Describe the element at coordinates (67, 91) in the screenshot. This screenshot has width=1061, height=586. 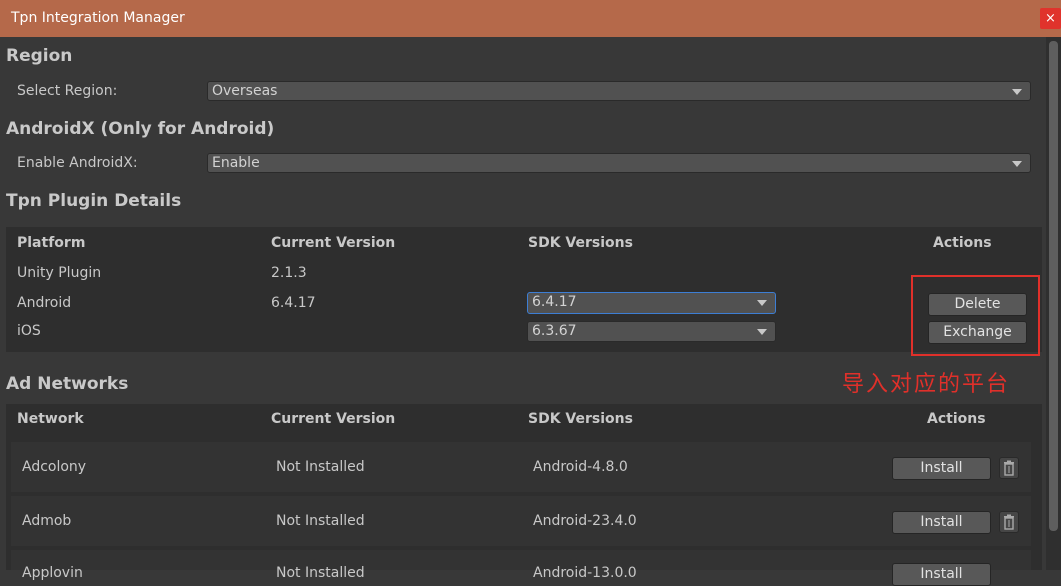
I see `select-region-label: Select Region:` at that location.